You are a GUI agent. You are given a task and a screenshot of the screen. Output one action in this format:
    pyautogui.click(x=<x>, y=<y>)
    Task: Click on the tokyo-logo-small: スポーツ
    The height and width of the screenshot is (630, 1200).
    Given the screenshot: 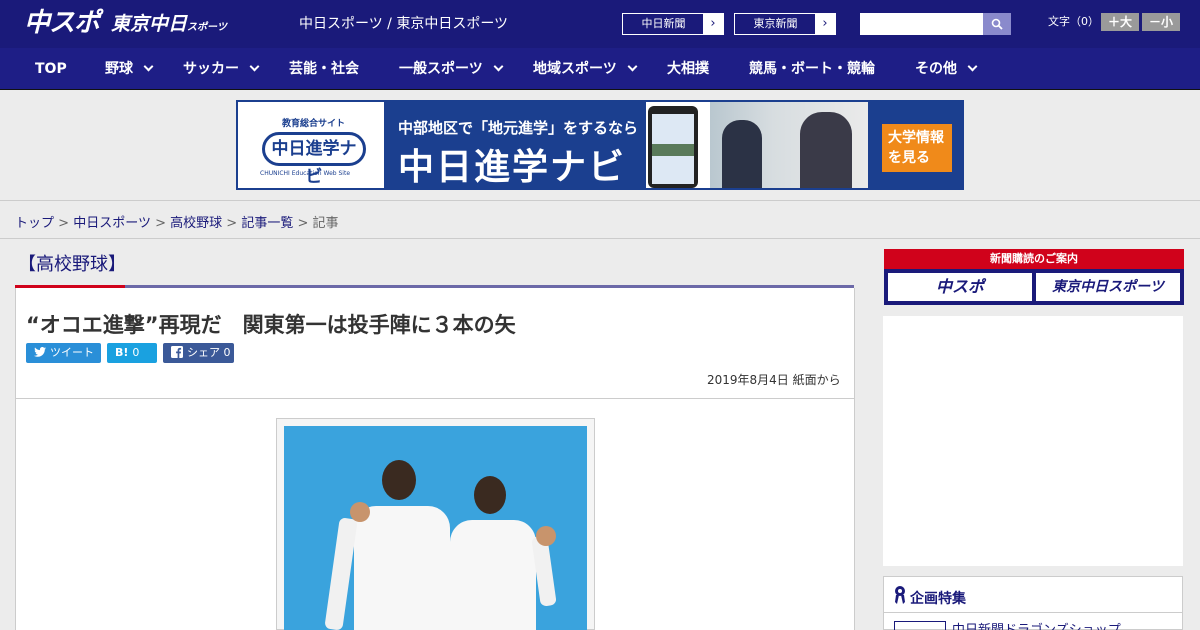 What is the action you would take?
    pyautogui.click(x=207, y=27)
    